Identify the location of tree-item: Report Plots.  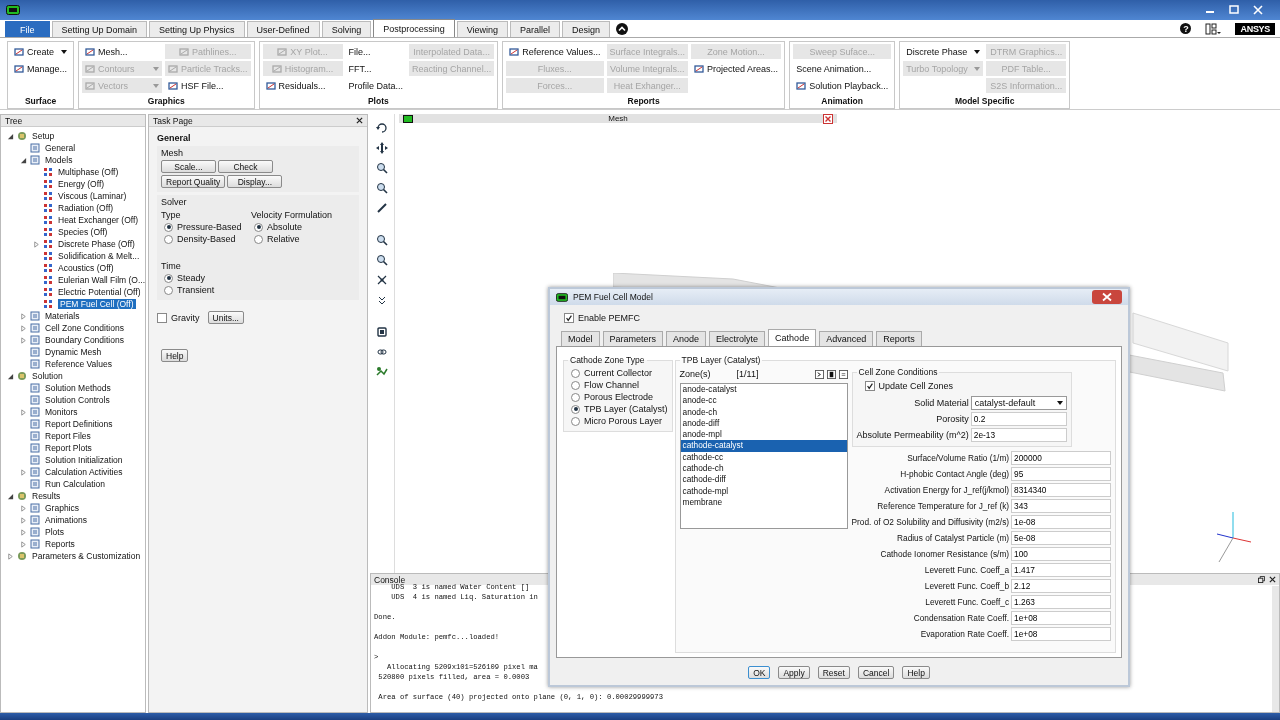
(73, 448).